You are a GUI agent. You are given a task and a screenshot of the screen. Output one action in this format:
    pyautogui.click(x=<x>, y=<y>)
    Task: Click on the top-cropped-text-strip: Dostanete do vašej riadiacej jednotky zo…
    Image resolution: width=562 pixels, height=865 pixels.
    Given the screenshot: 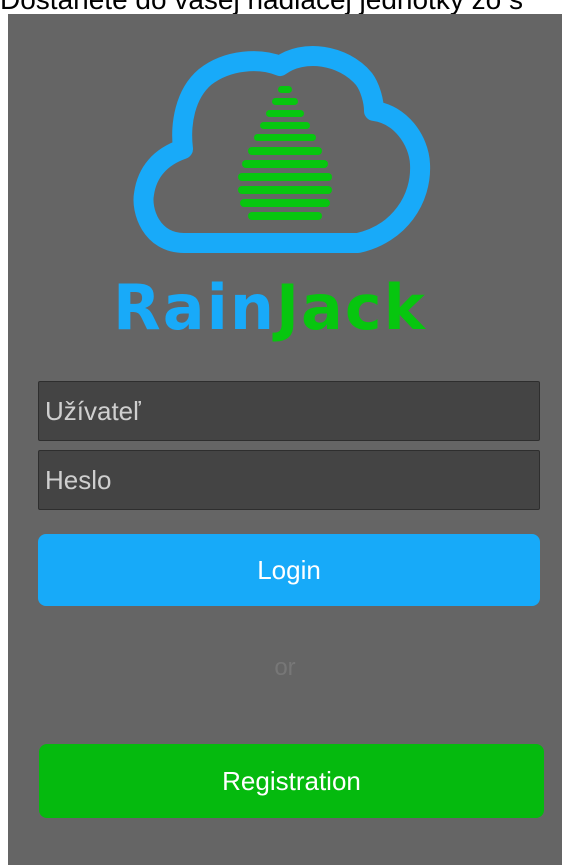 What is the action you would take?
    pyautogui.click(x=281, y=7)
    